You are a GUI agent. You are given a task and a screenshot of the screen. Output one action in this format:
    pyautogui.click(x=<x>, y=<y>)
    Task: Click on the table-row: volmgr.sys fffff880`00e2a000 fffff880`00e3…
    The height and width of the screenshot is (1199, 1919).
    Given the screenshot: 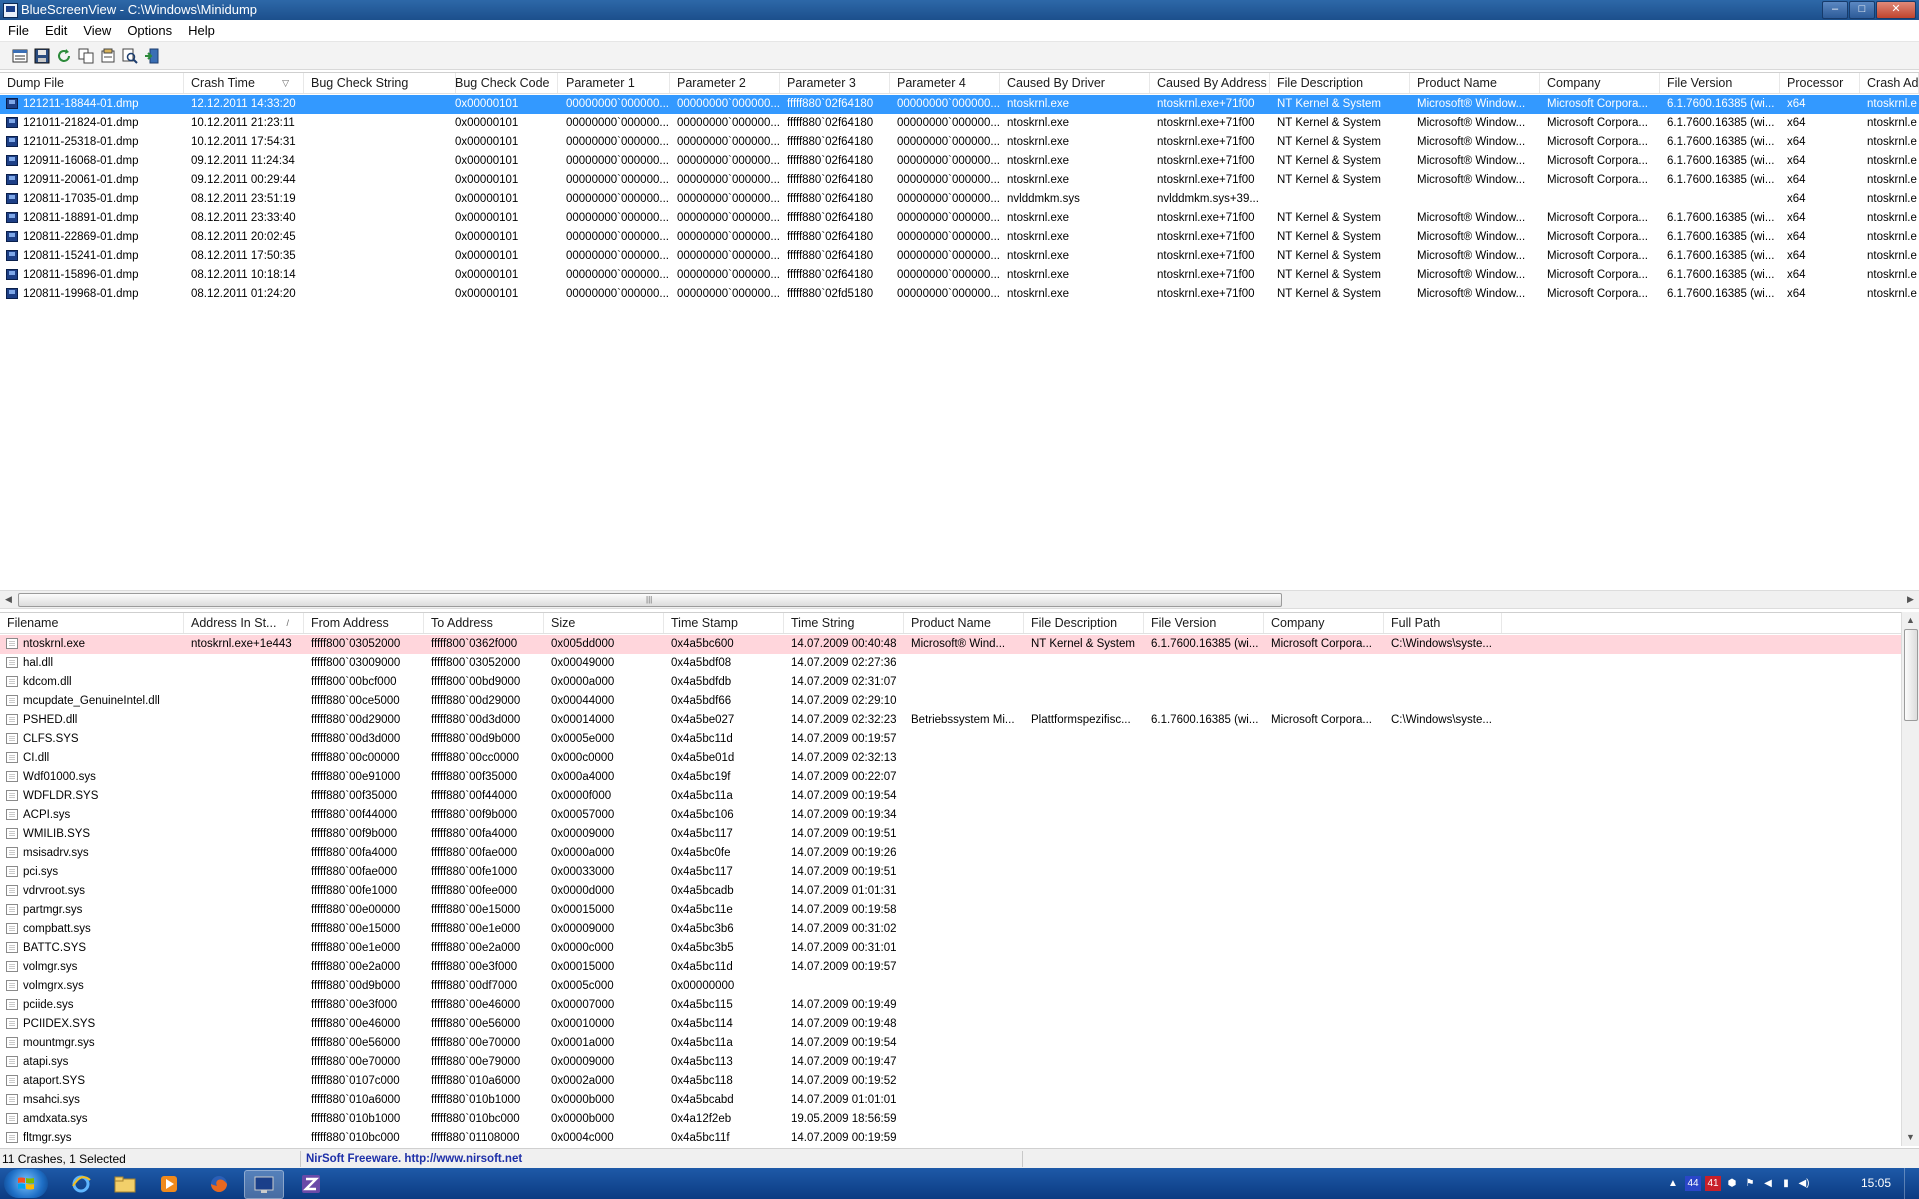 What is the action you would take?
    pyautogui.click(x=959, y=967)
    